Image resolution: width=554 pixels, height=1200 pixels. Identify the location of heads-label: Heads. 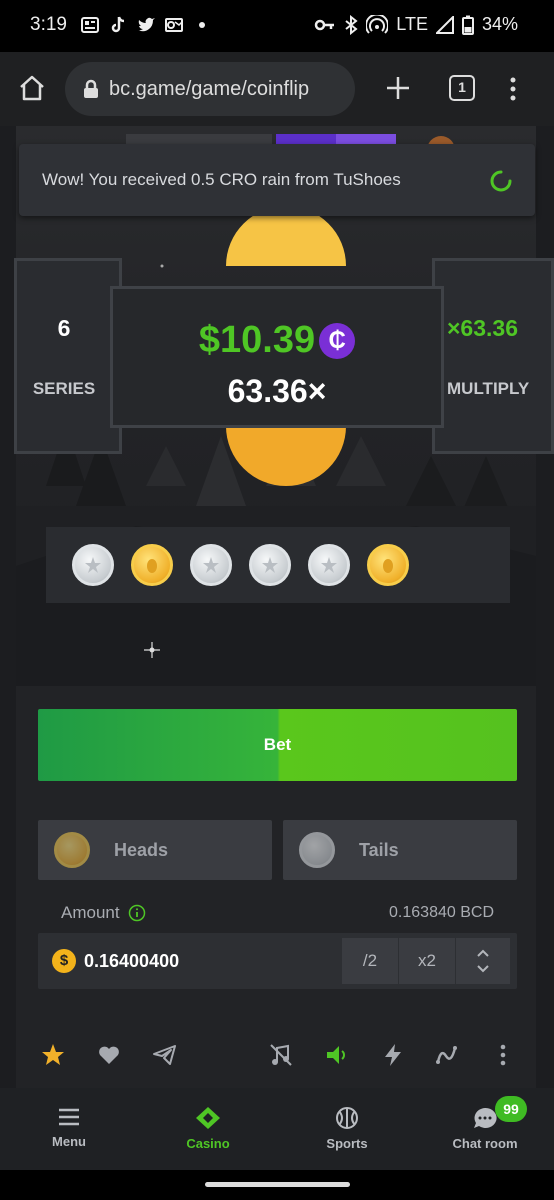
(141, 849).